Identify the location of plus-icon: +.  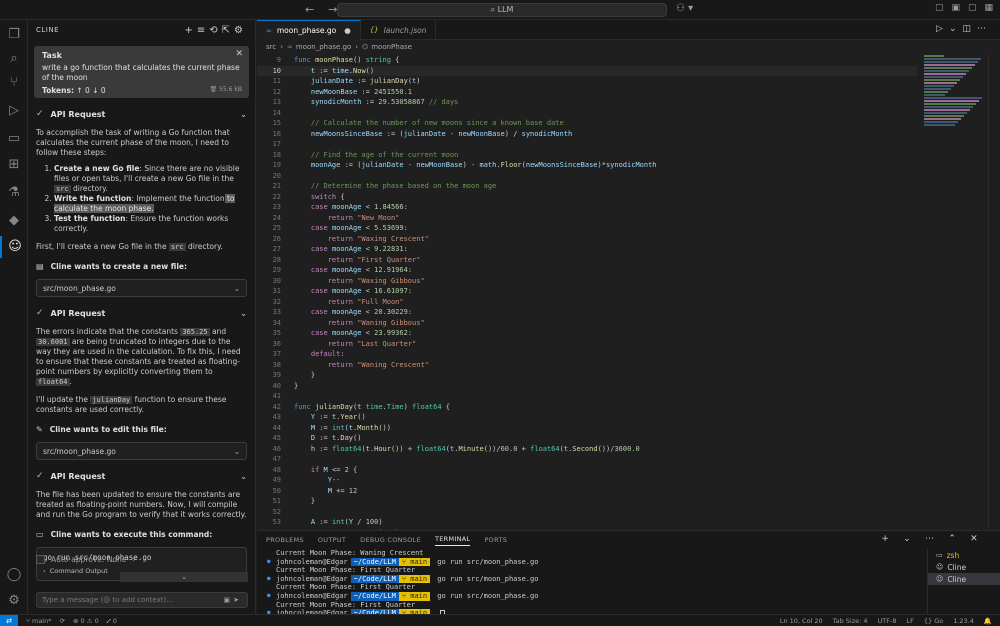
(190, 30).